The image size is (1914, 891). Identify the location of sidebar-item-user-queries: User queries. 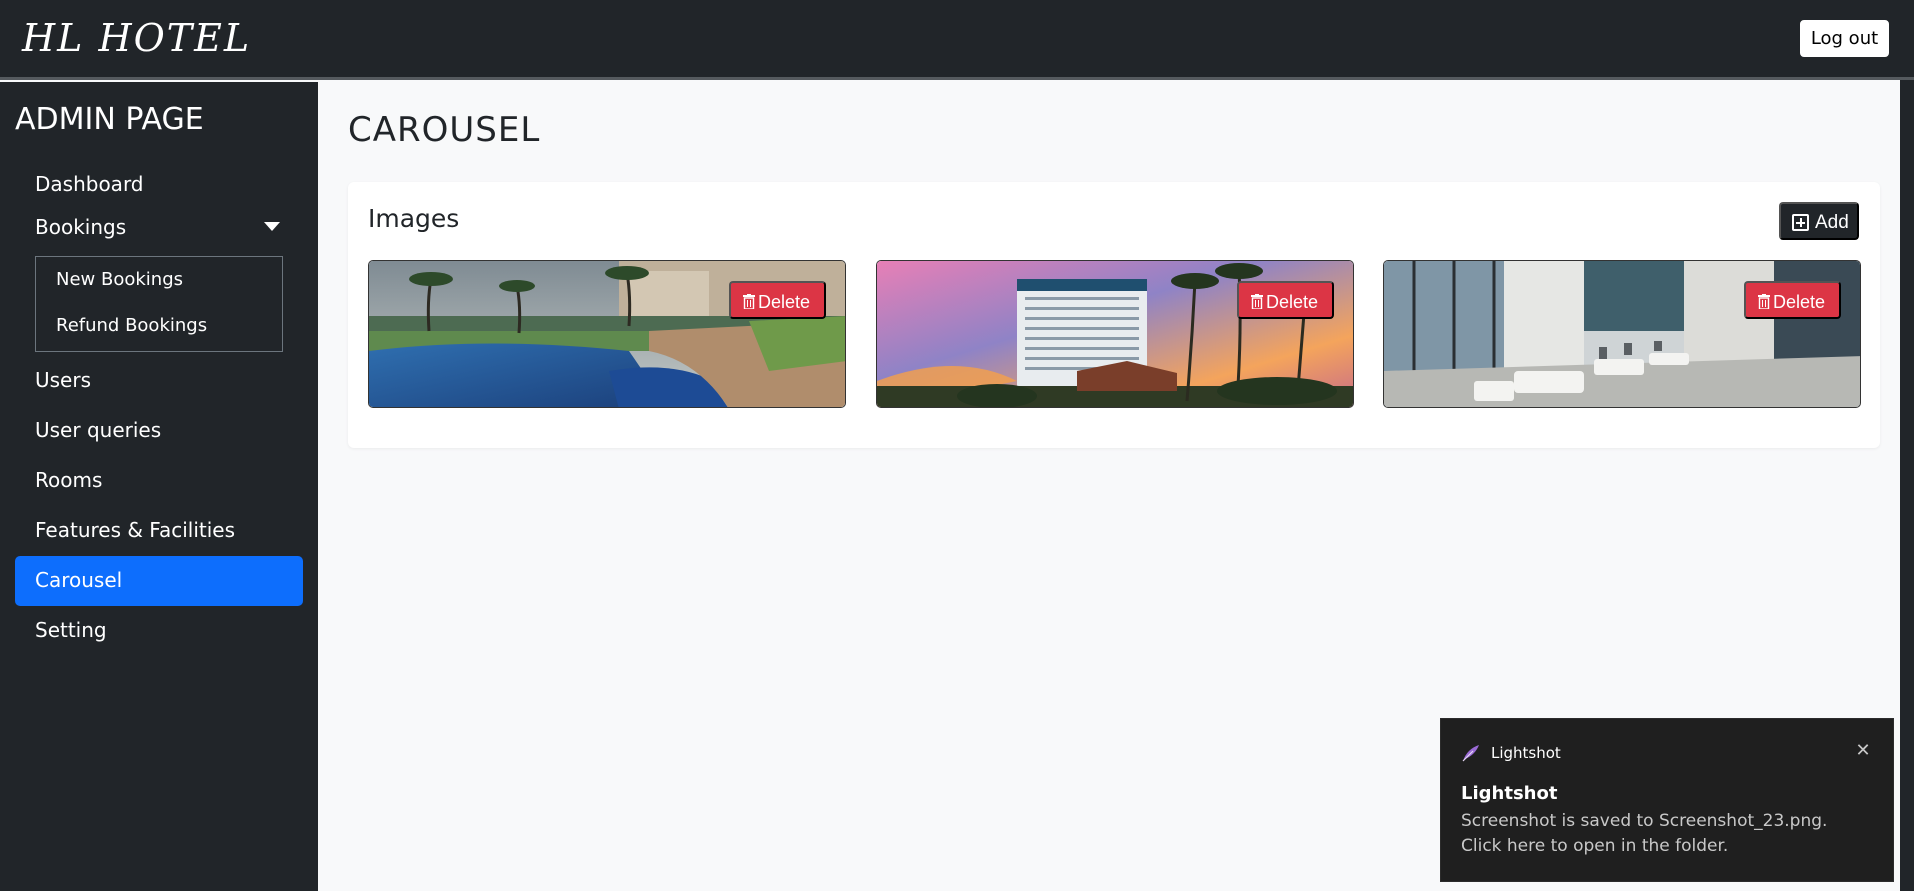
(98, 430).